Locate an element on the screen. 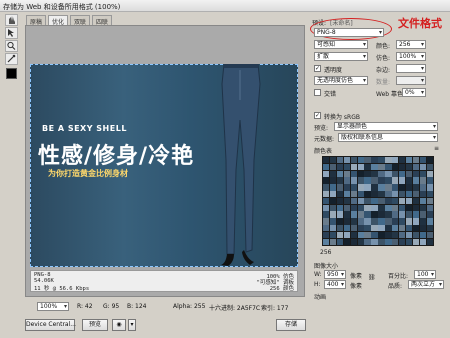 This screenshot has width=450, height=338. browser-icon: ◉ is located at coordinates (119, 325).